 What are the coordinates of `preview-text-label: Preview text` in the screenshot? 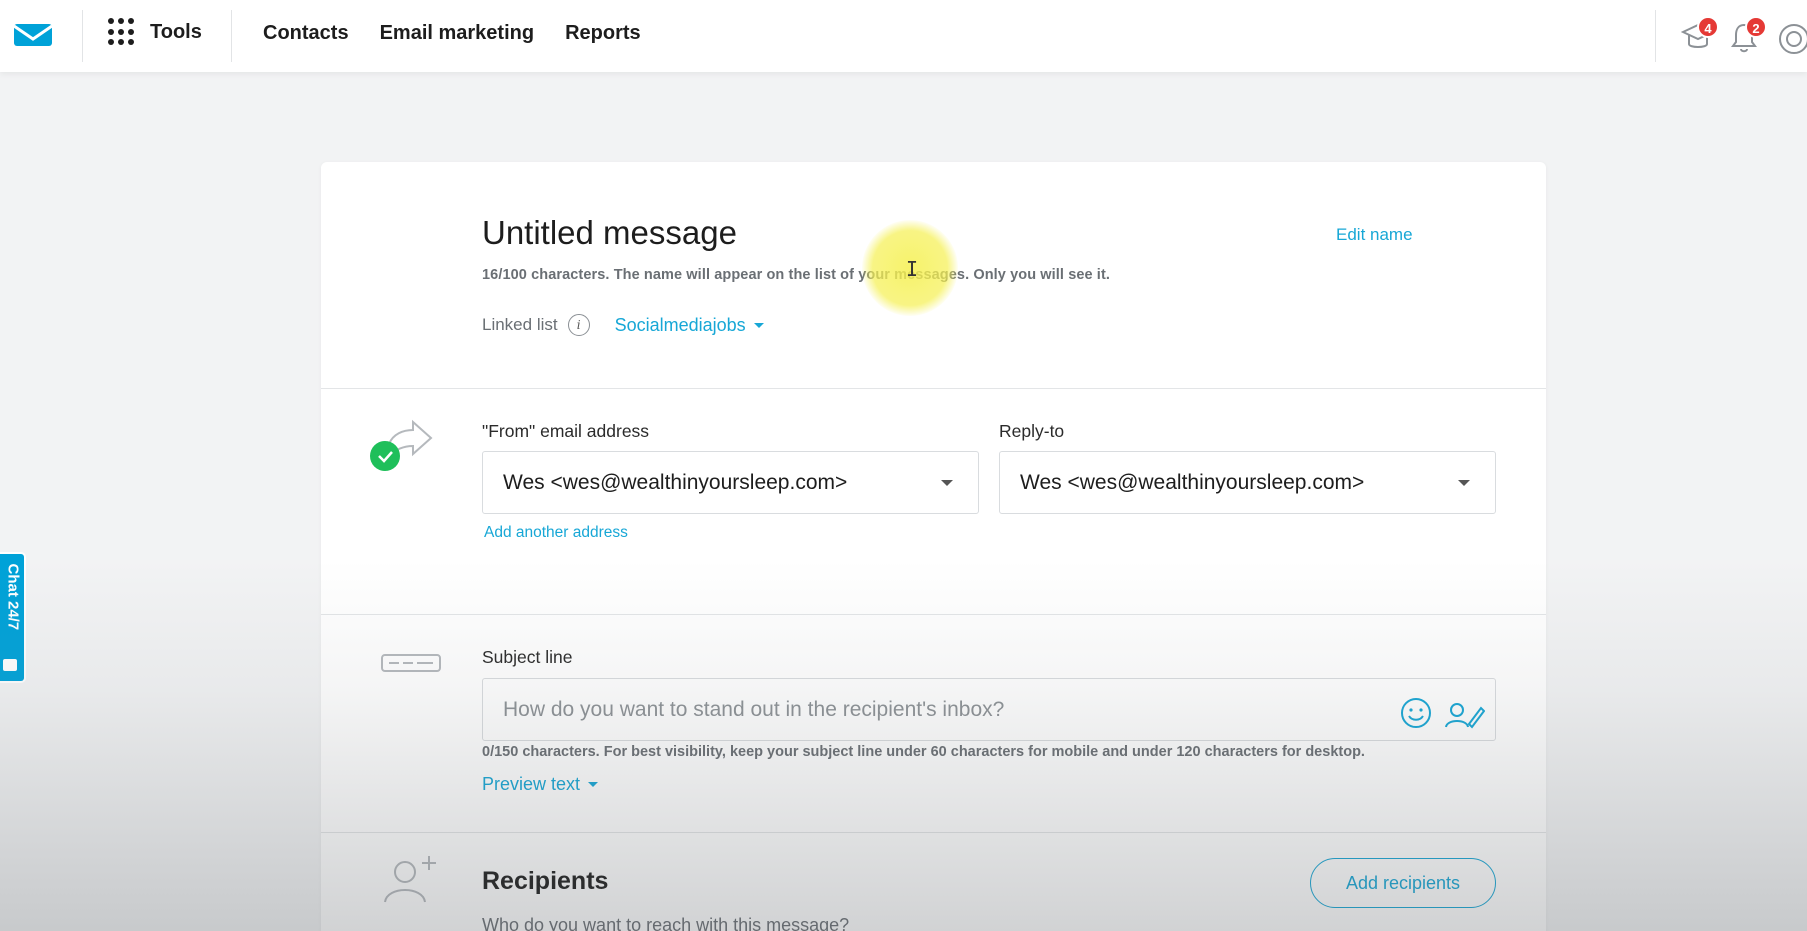 It's located at (531, 784).